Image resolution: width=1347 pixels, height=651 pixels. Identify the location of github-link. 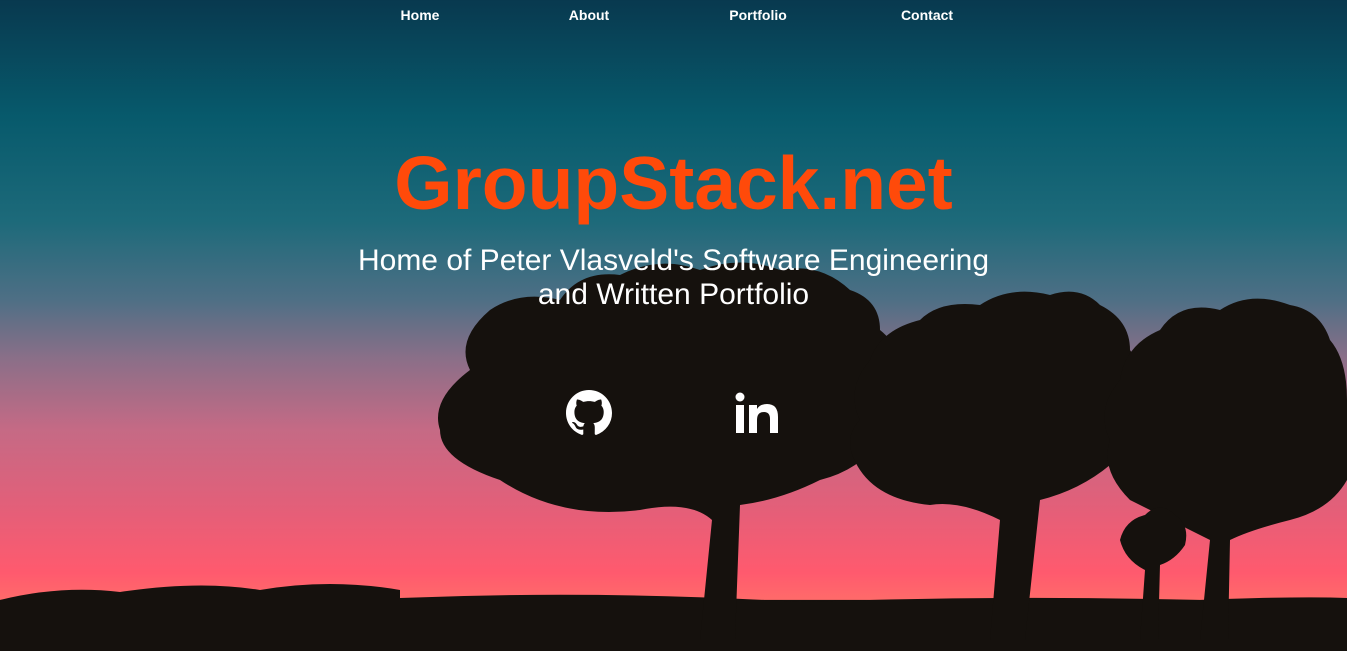
(589, 413).